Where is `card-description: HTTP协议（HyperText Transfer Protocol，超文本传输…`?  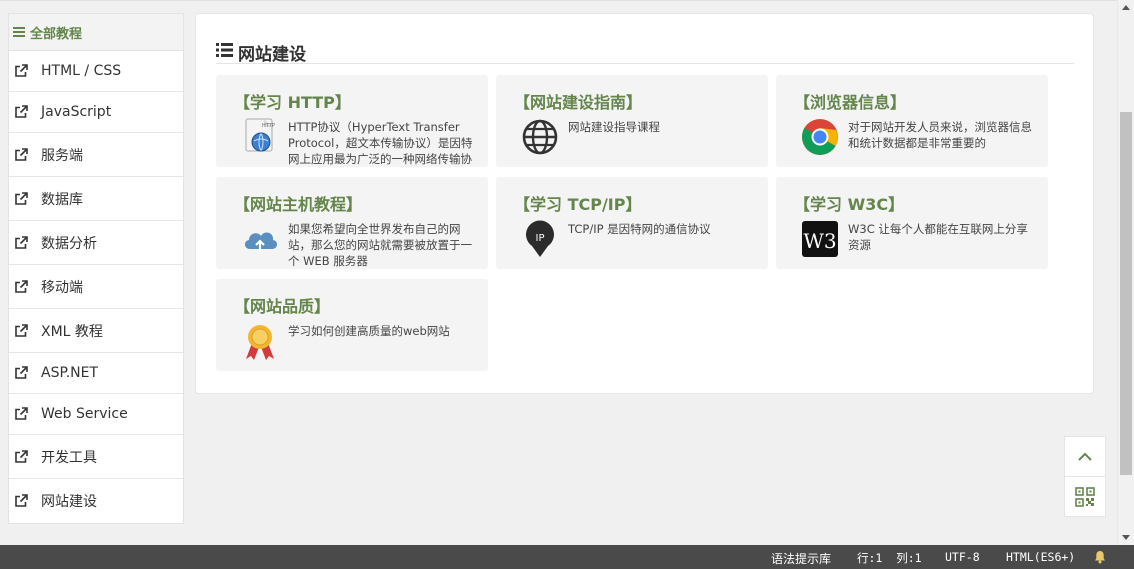
card-description: HTTP协议（HyperText Transfer Protocol，超文本传输… is located at coordinates (380, 142).